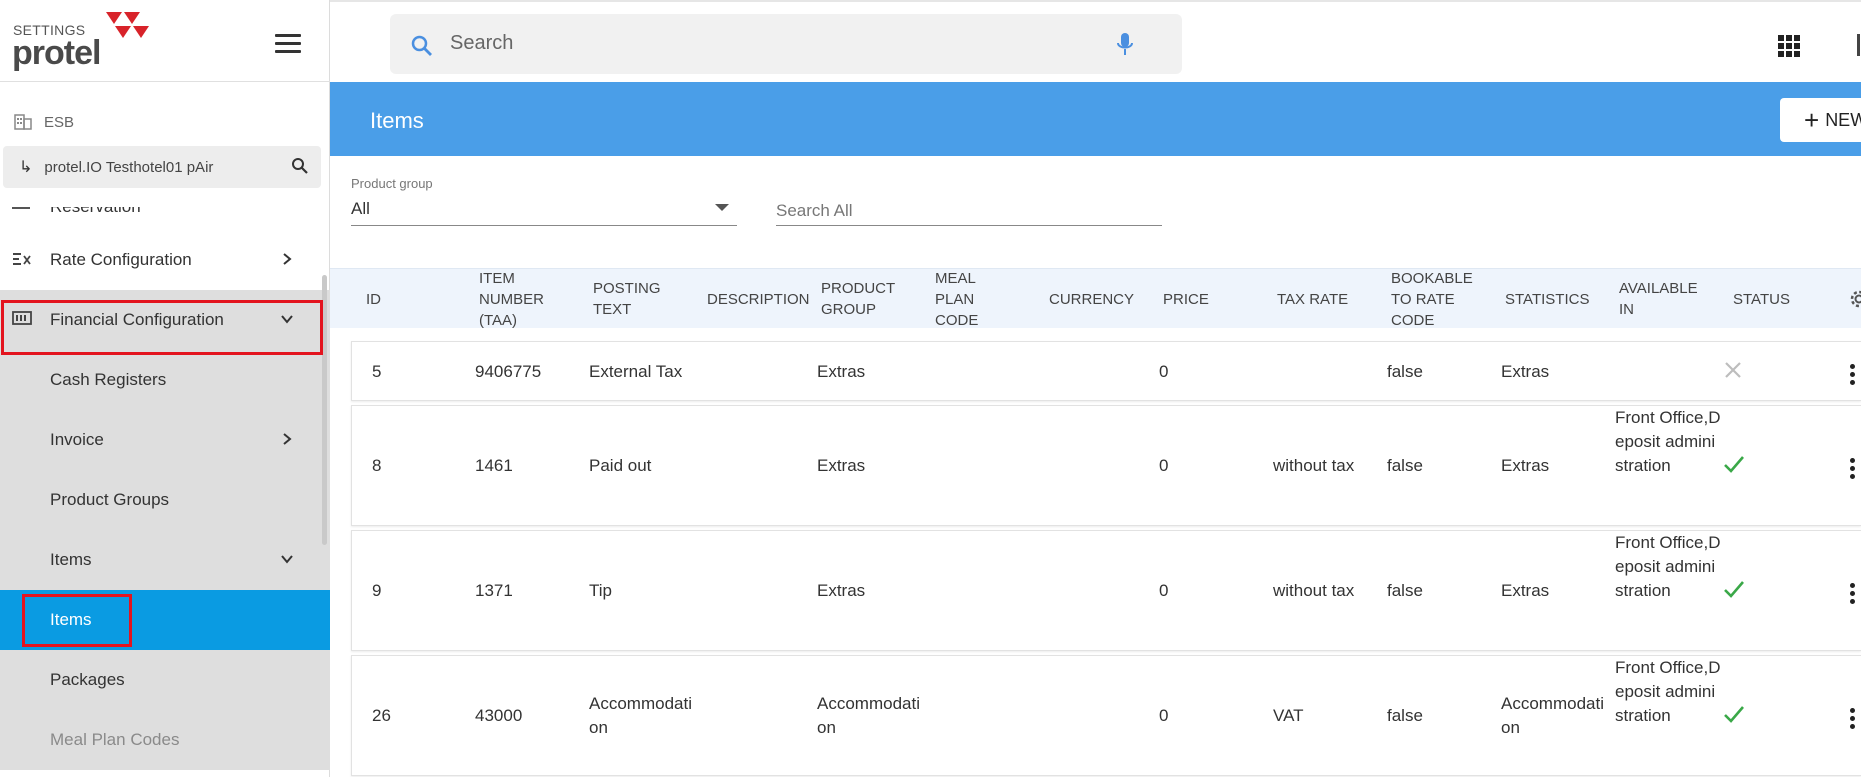  Describe the element at coordinates (1552, 715) in the screenshot. I see `cell-statistics: Accommodation` at that location.